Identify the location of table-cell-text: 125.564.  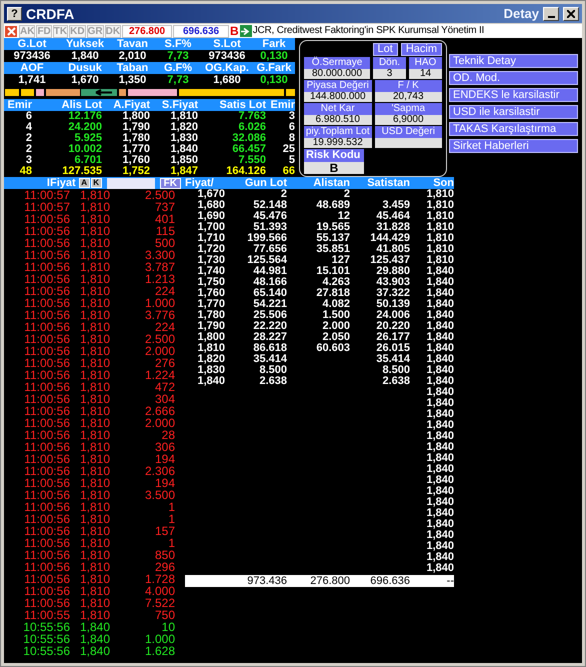
(266, 260).